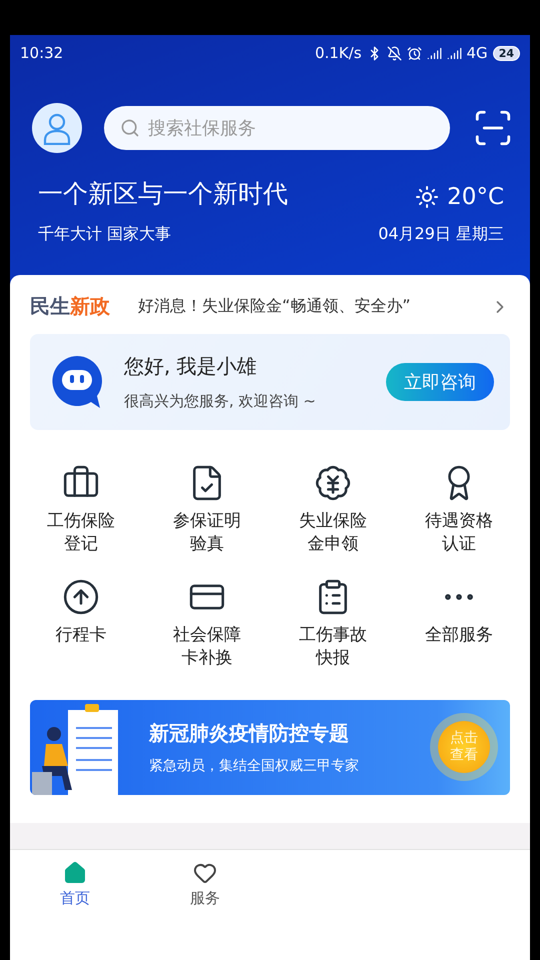 This screenshot has width=540, height=960. What do you see at coordinates (191, 366) in the screenshot?
I see `assistant-greeting: 您好, 我是小雄` at bounding box center [191, 366].